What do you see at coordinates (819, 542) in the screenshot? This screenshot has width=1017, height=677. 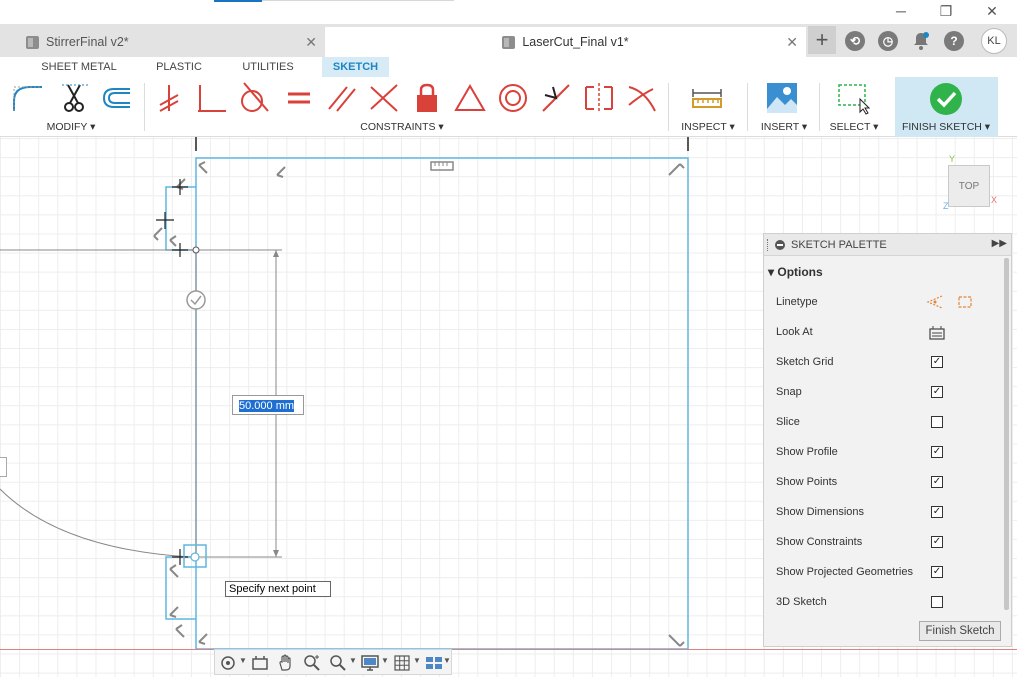 I see `option-label: Show Constraints` at bounding box center [819, 542].